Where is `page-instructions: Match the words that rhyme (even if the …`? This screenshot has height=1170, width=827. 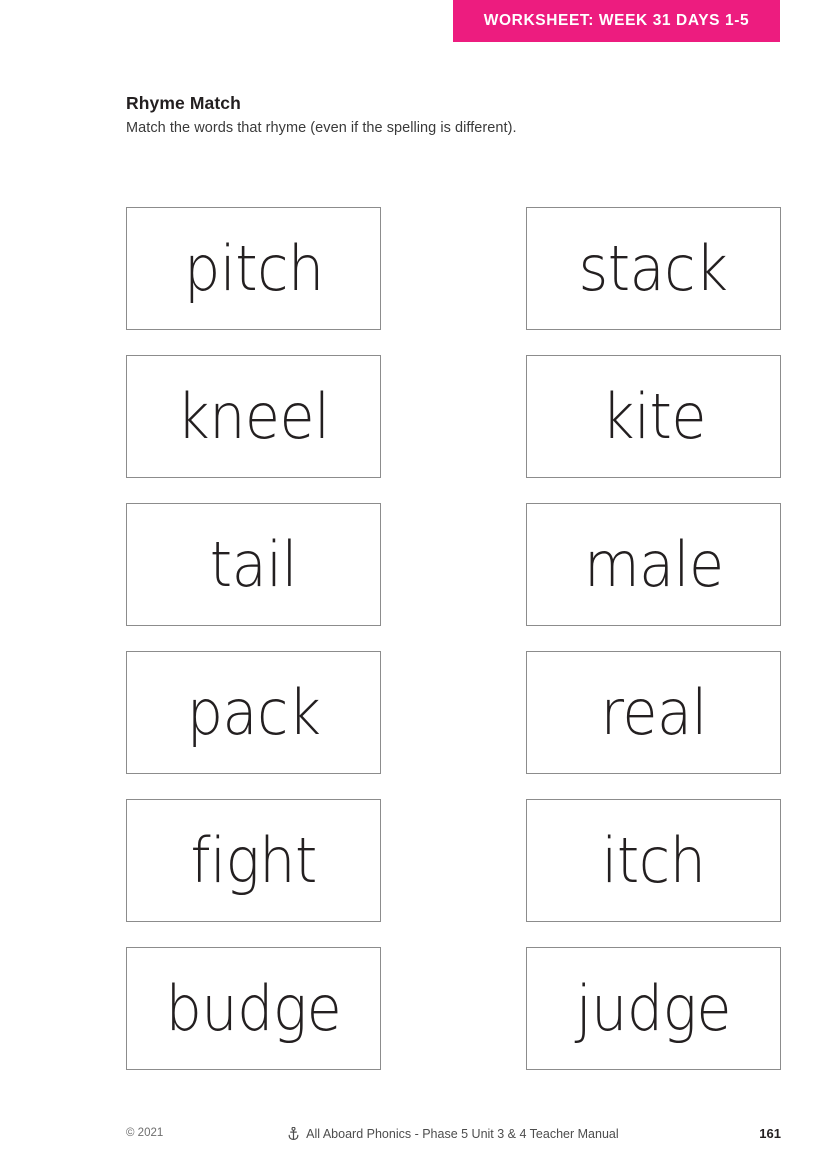 page-instructions: Match the words that rhyme (even if the … is located at coordinates (321, 128).